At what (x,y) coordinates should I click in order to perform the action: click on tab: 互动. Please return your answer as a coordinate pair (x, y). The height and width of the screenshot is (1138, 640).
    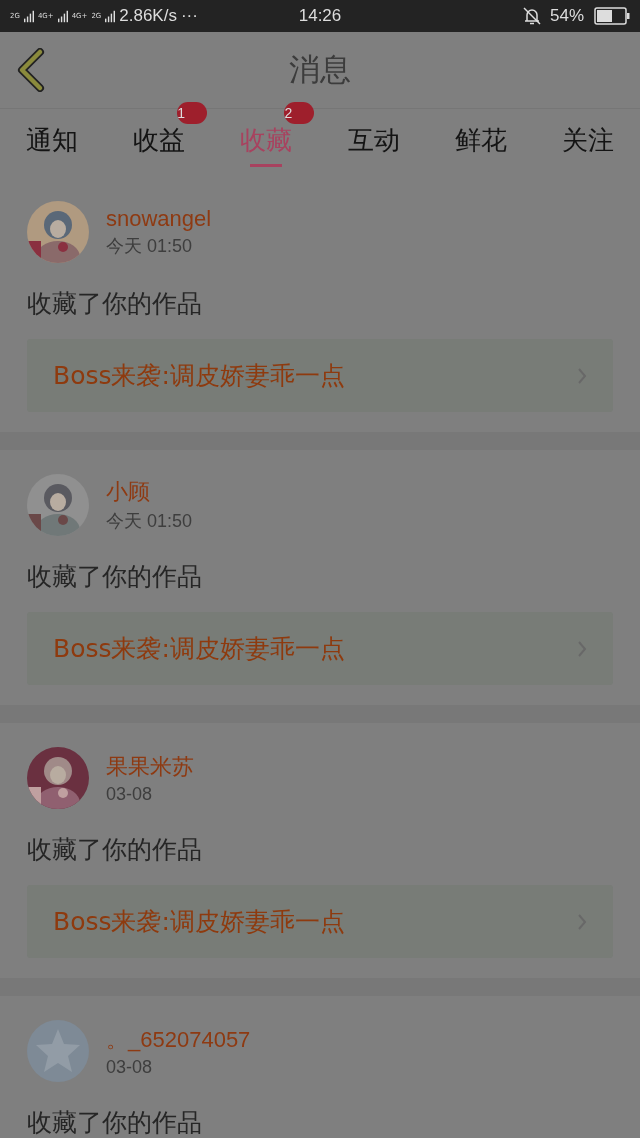
    Looking at the image, I should click on (373, 140).